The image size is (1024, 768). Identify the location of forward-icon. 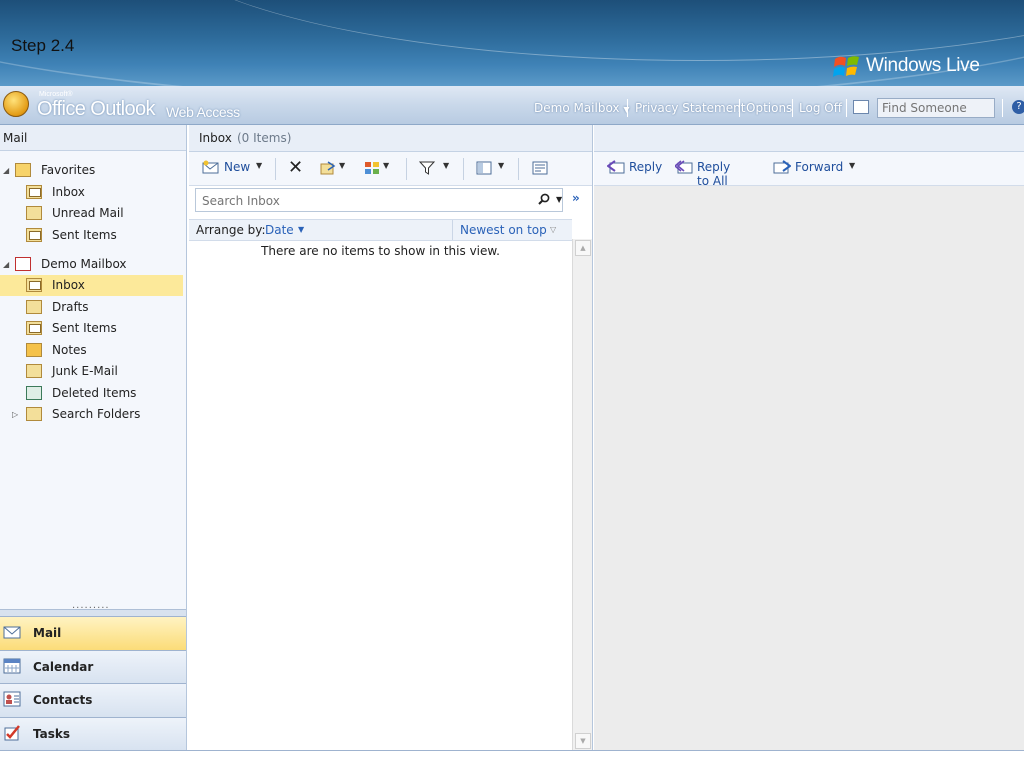
(782, 167).